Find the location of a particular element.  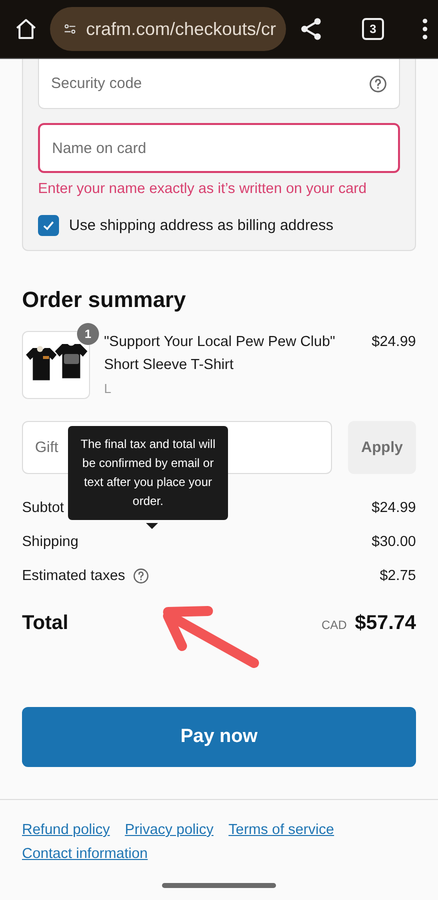

summary-value: $24.99 is located at coordinates (394, 508).